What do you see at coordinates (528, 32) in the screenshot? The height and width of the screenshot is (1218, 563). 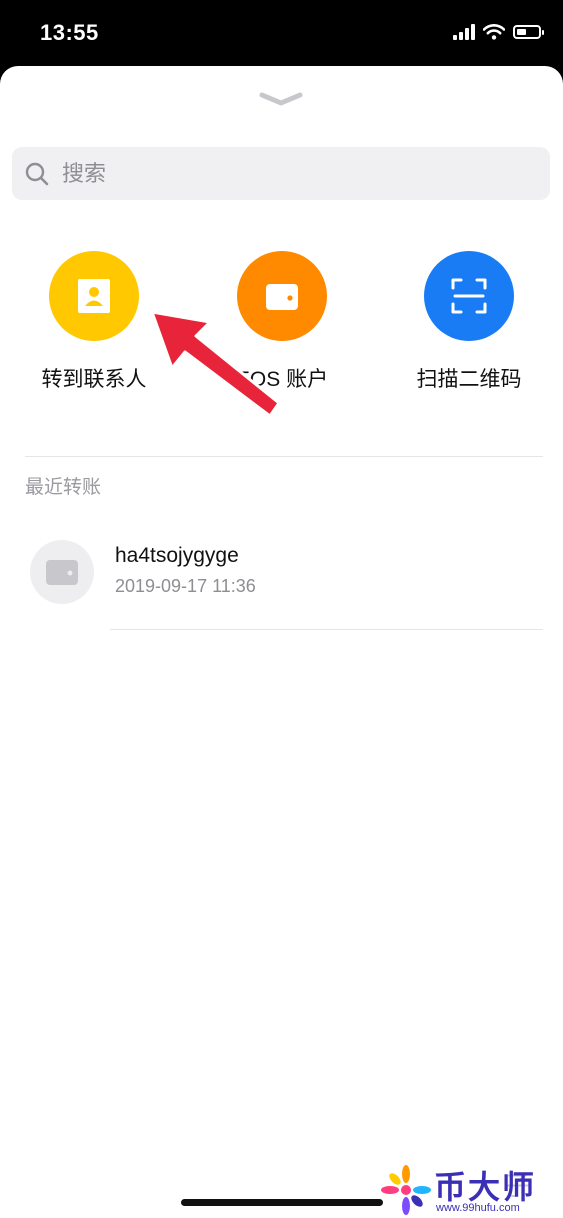 I see `battery-icon` at bounding box center [528, 32].